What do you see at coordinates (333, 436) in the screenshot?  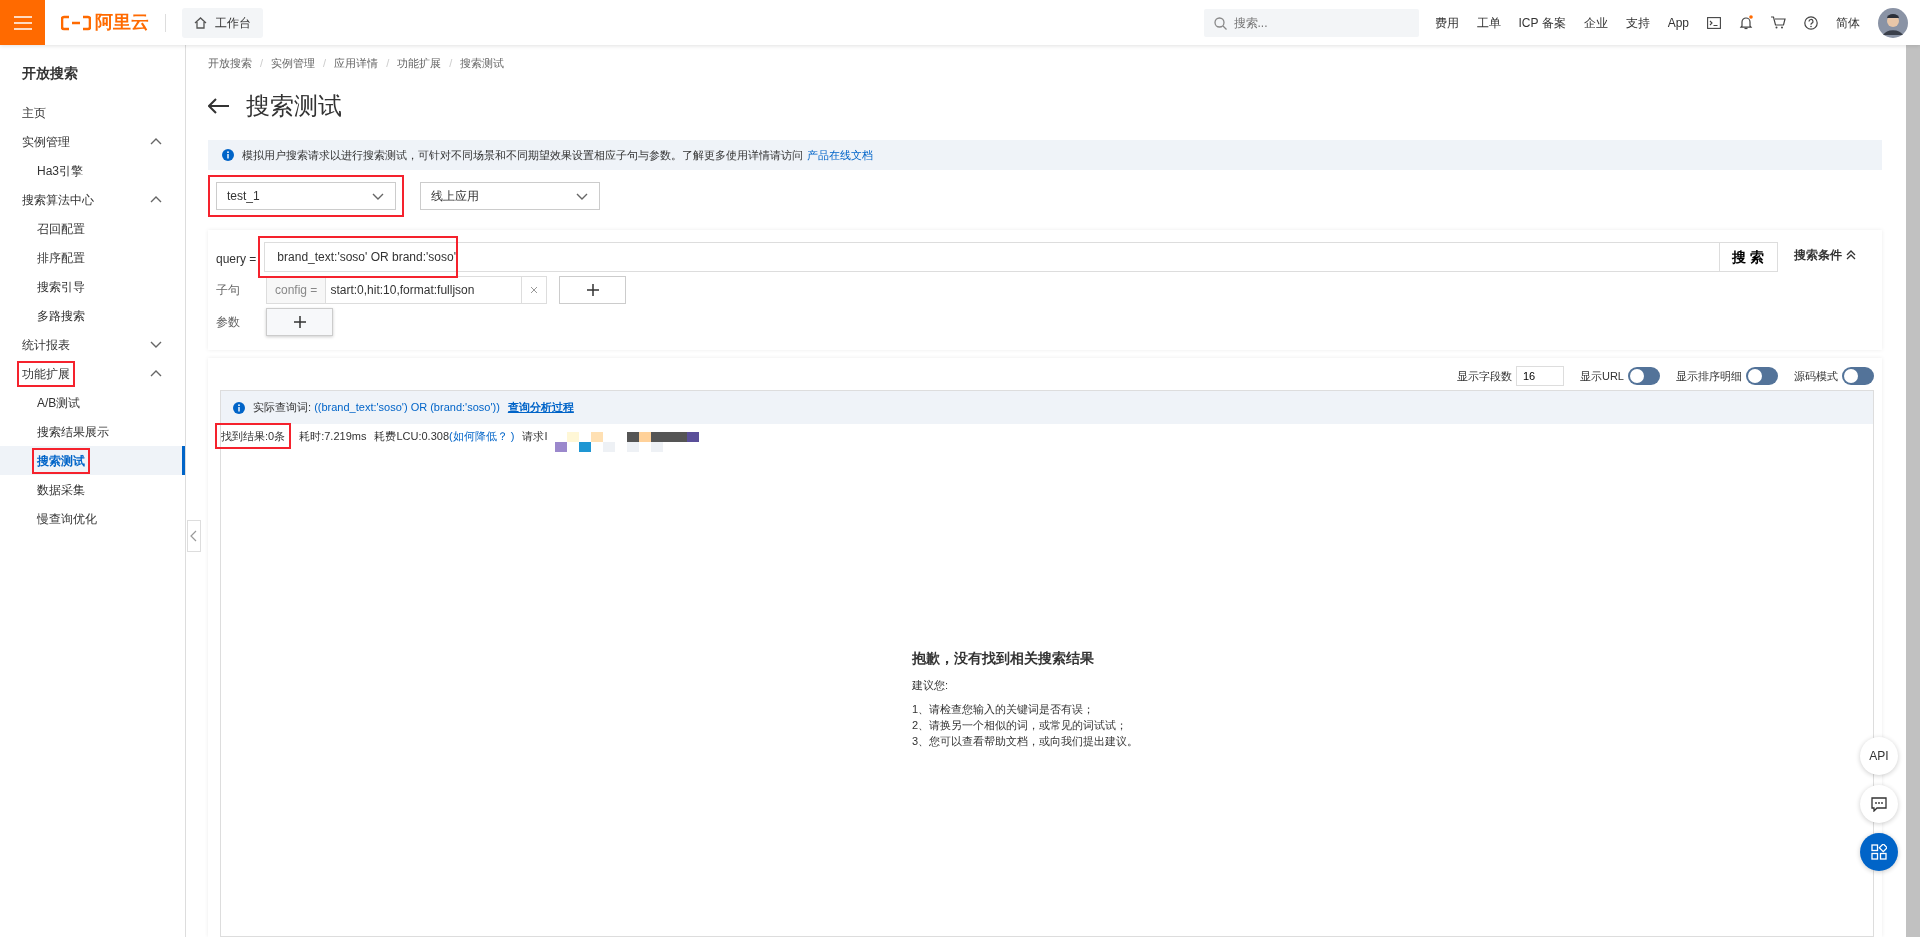 I see `elapsed-time: 耗时:7.219ms` at bounding box center [333, 436].